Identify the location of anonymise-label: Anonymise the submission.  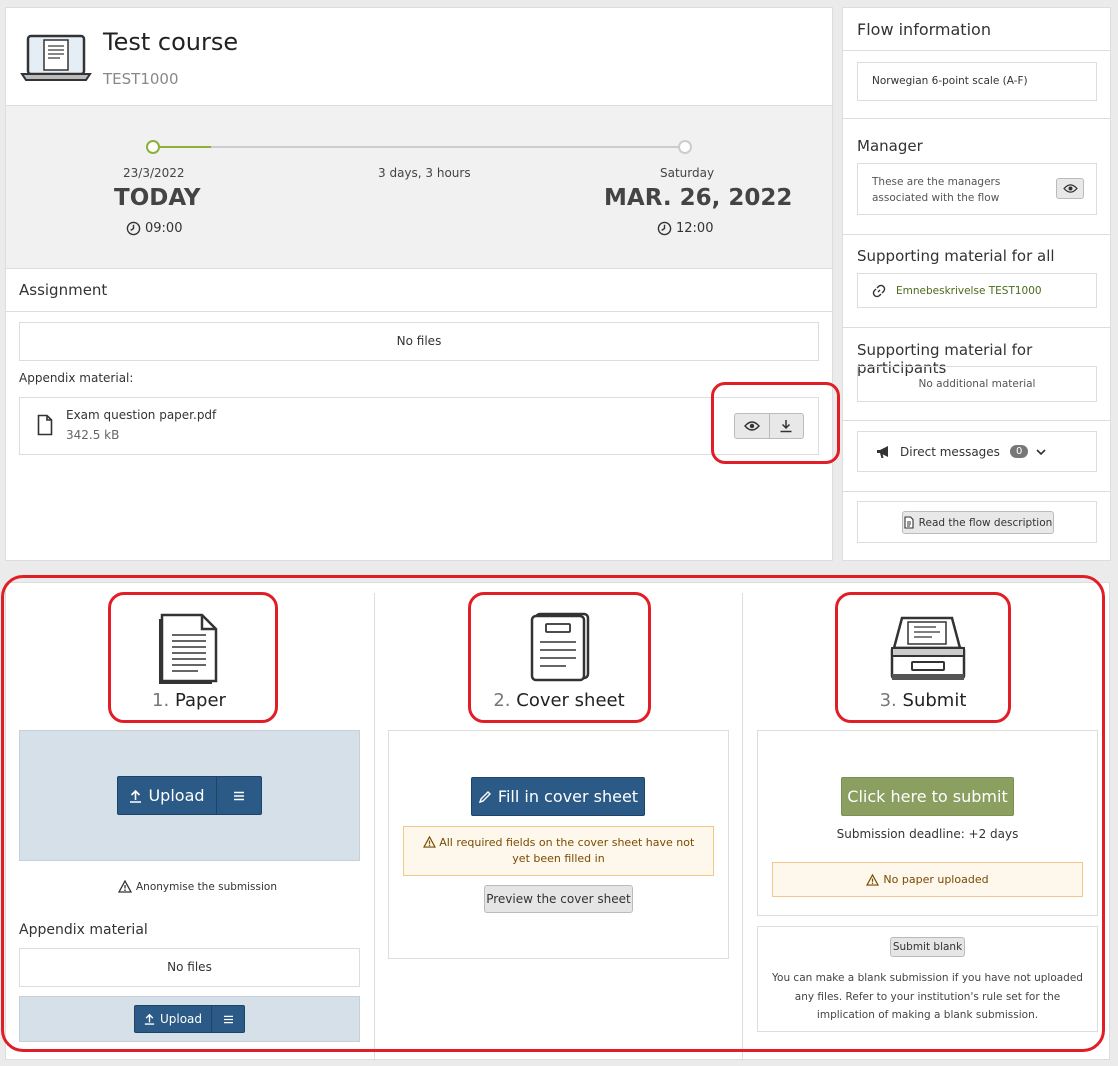
(206, 886).